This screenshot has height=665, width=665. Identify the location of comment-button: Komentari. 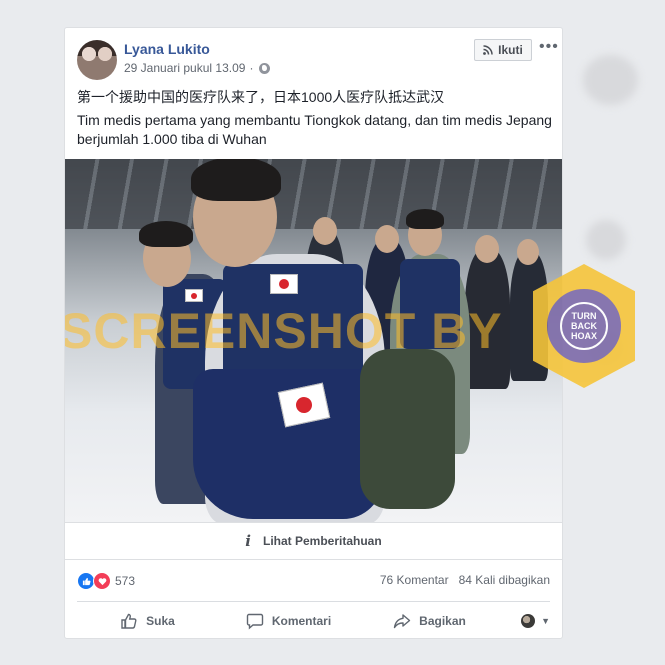
(288, 621).